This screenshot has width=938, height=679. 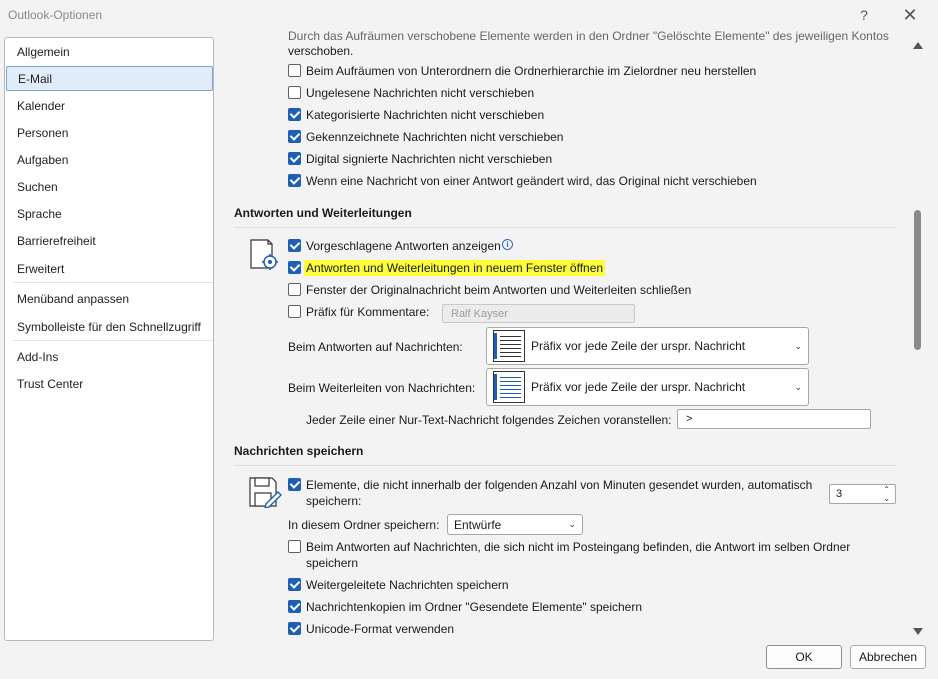 What do you see at coordinates (109, 326) in the screenshot?
I see `sidebar-item-schnellzugriff: Symbolleiste für den Schnellzugriff` at bounding box center [109, 326].